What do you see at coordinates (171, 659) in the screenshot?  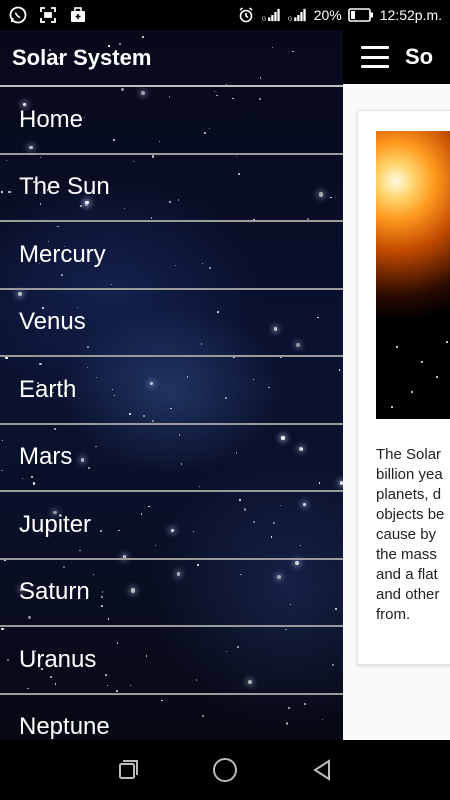 I see `menu-item-uranus: Uranus` at bounding box center [171, 659].